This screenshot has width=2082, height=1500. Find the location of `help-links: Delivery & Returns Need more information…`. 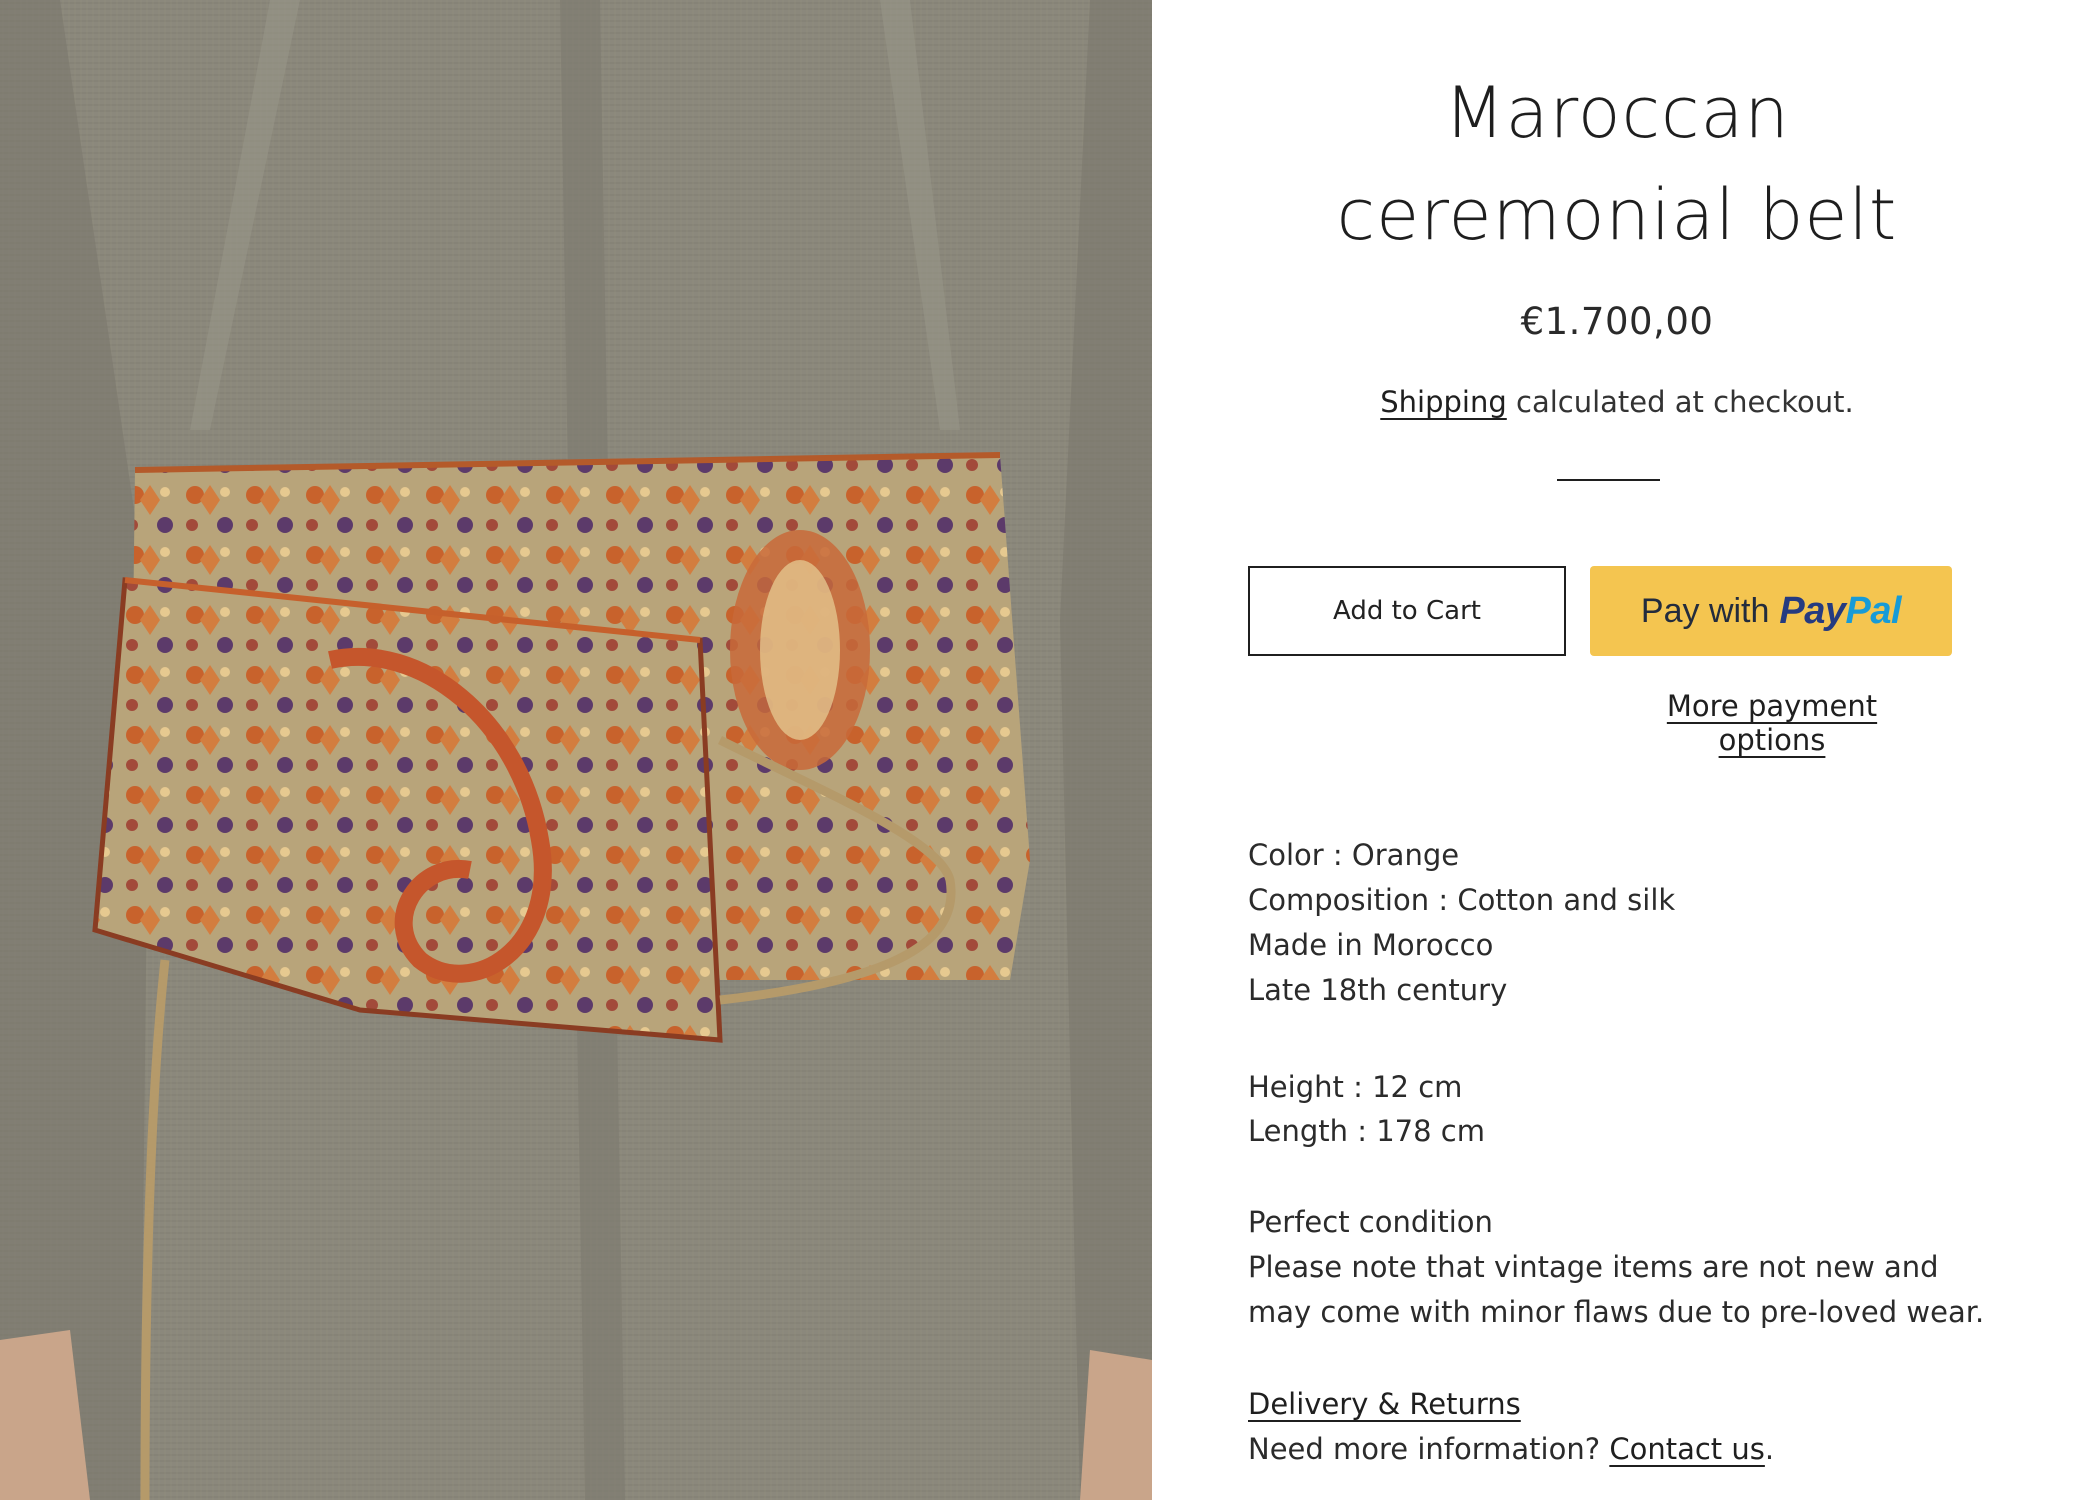

help-links: Delivery & Returns Need more information… is located at coordinates (1618, 1427).